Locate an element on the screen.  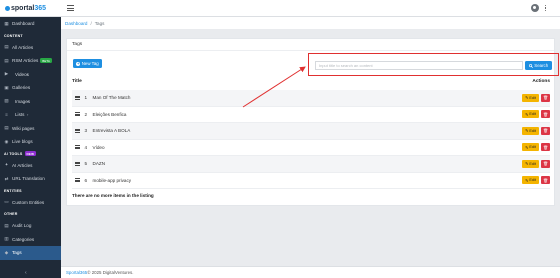
sidebar-item-images: ▨ › Images is located at coordinates (30, 102).